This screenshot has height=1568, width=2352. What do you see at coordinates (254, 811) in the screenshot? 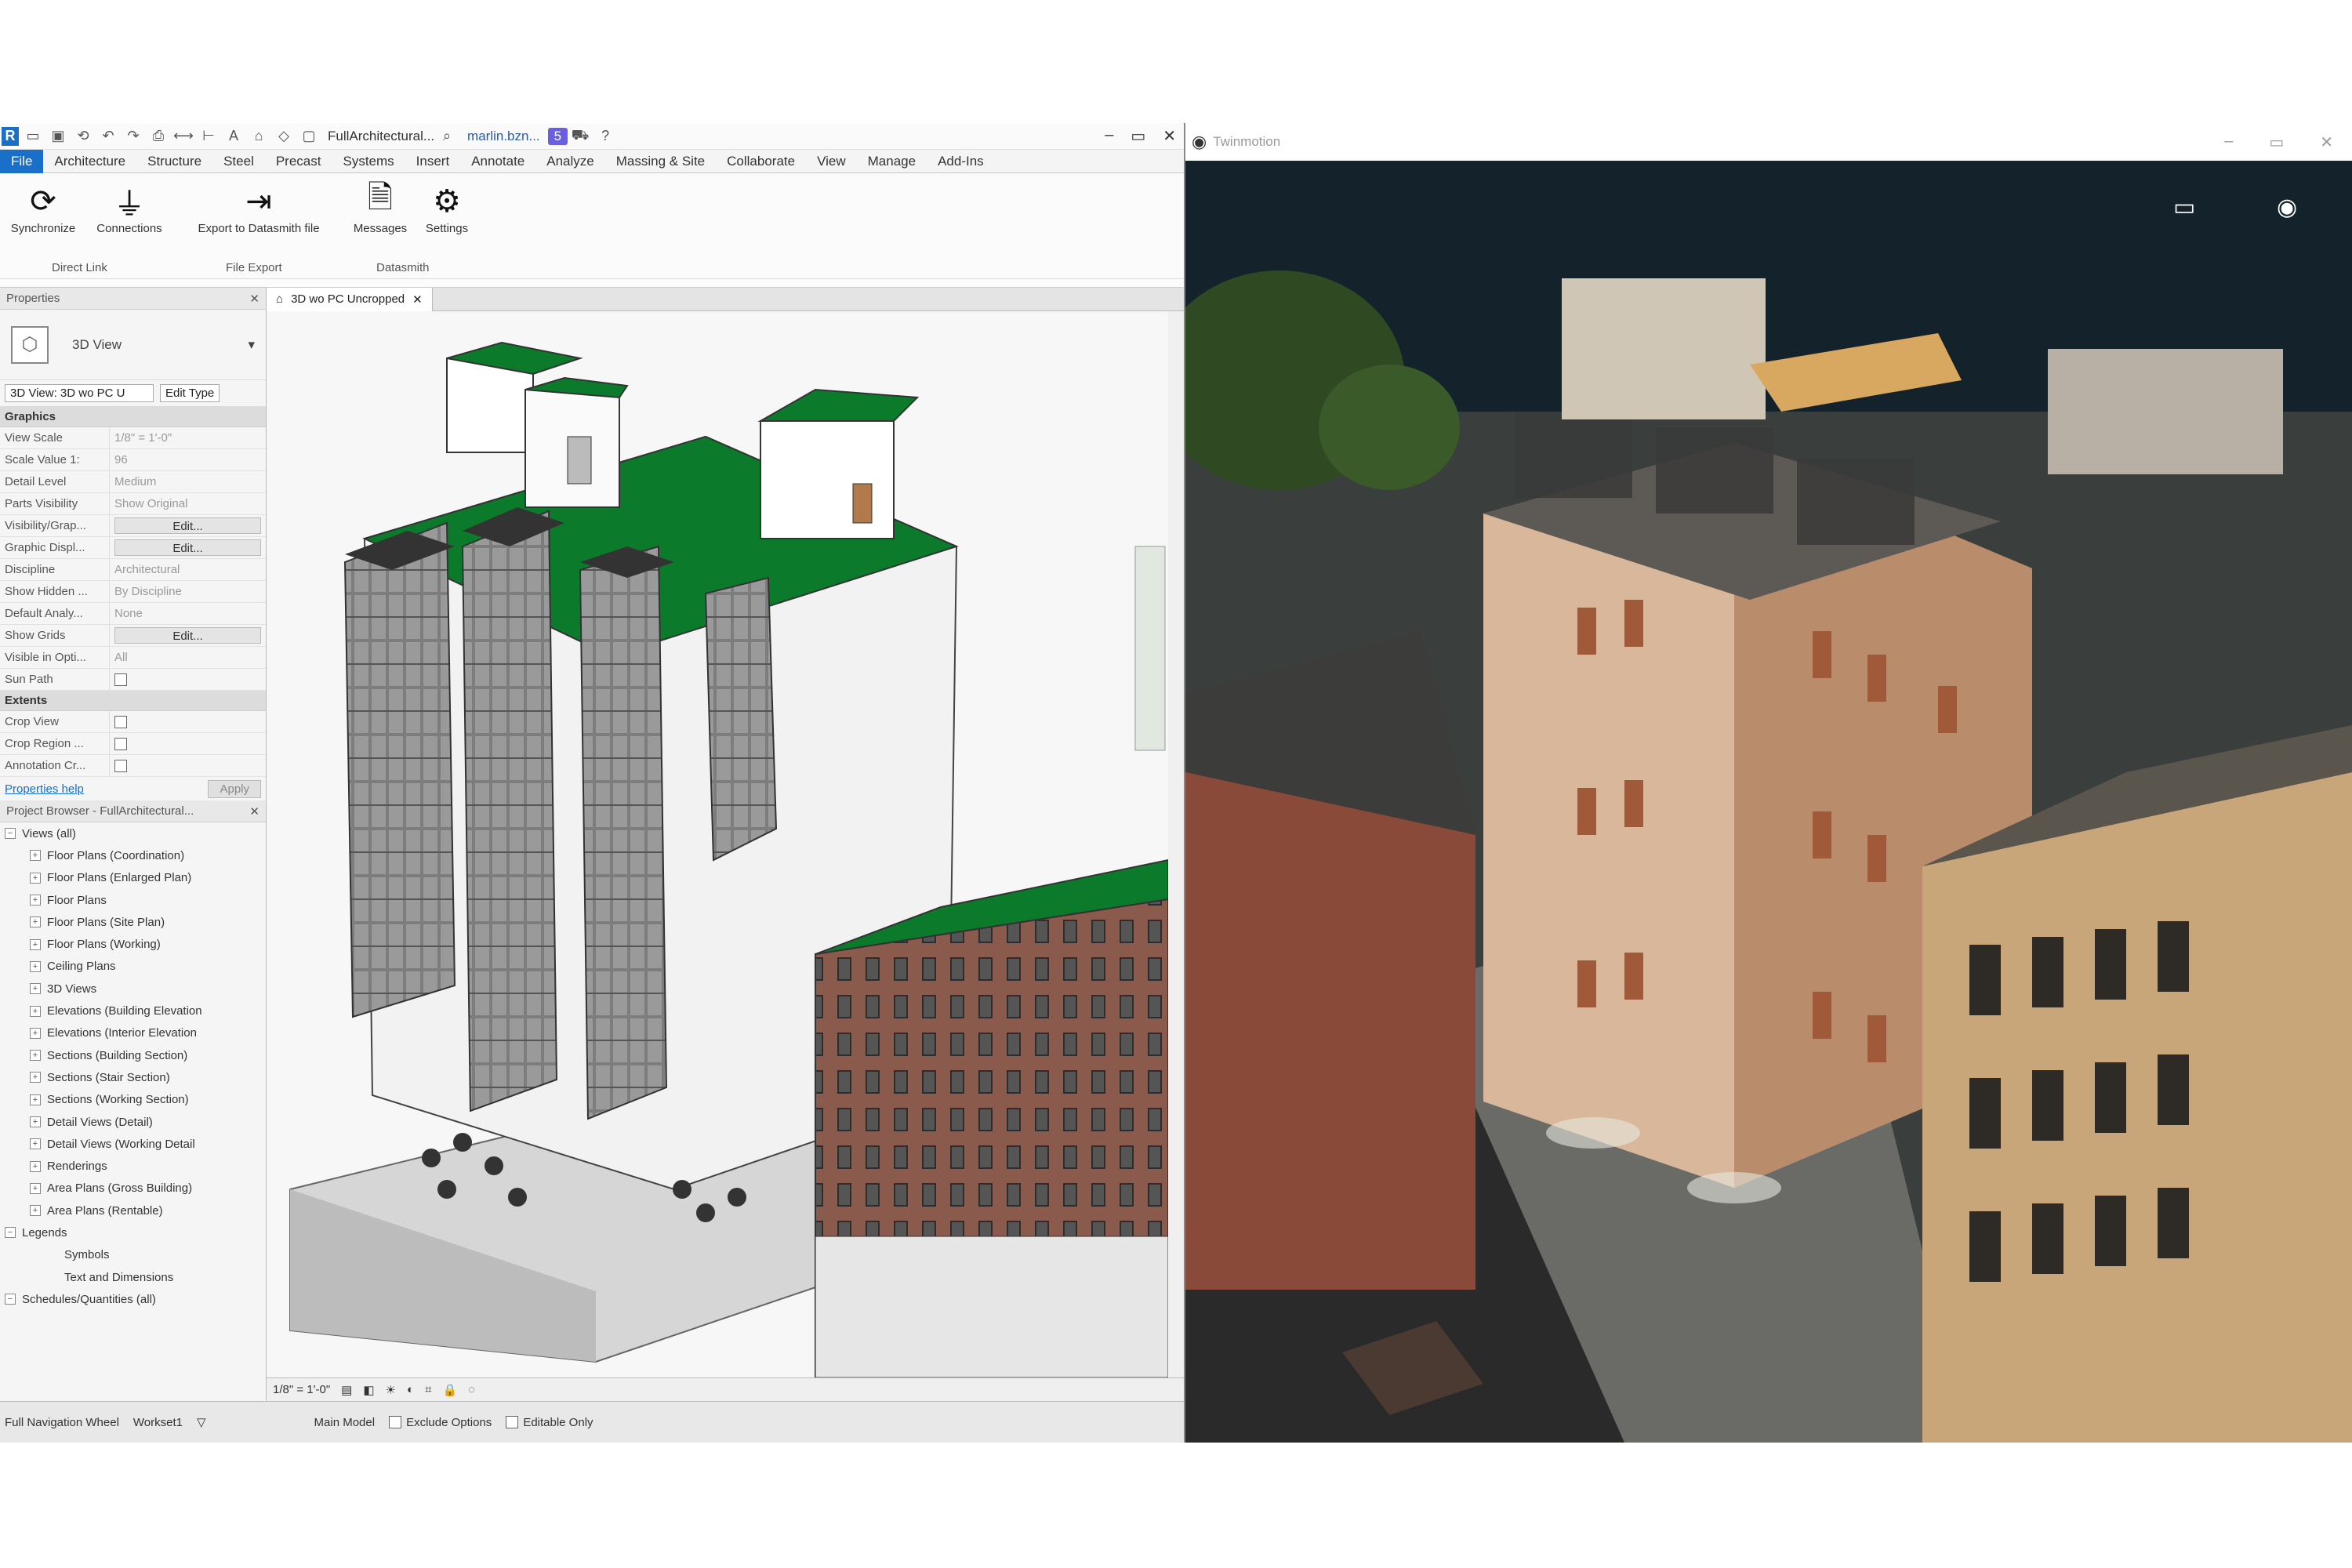
I see `close-browser-icon: ✕` at bounding box center [254, 811].